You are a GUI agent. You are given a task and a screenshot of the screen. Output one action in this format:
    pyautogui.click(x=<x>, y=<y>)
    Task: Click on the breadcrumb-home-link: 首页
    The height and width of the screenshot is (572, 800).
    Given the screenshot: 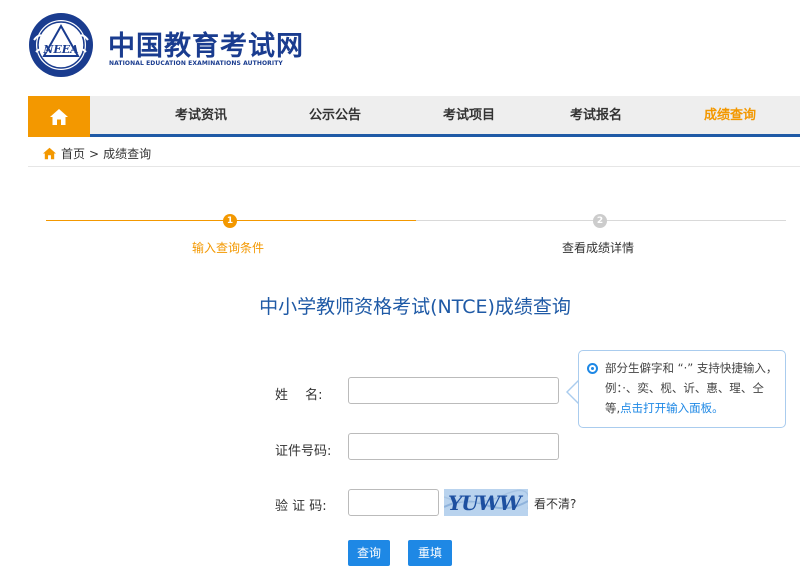 What is the action you would take?
    pyautogui.click(x=73, y=153)
    